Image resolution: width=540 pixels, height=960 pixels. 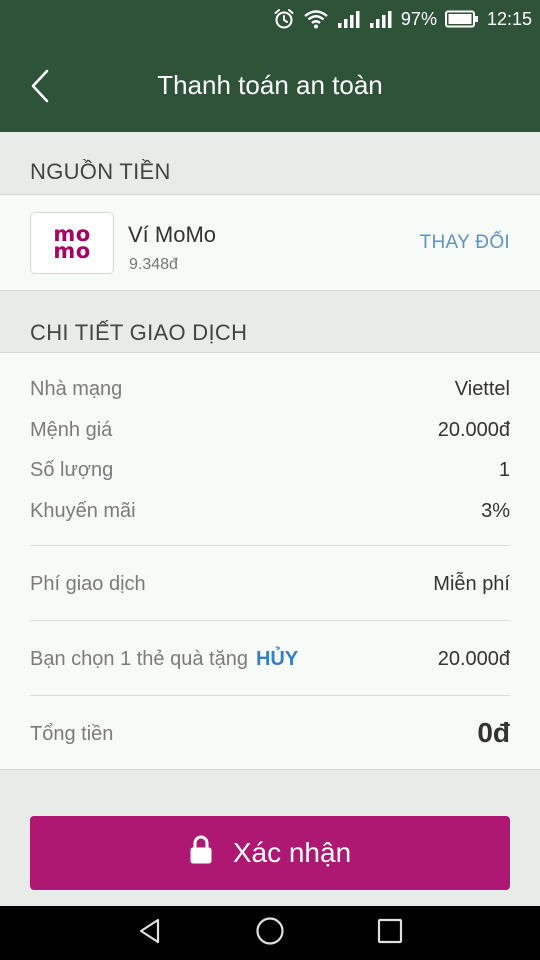 I want to click on page-title: Thanh toán an toàn, so click(x=270, y=85).